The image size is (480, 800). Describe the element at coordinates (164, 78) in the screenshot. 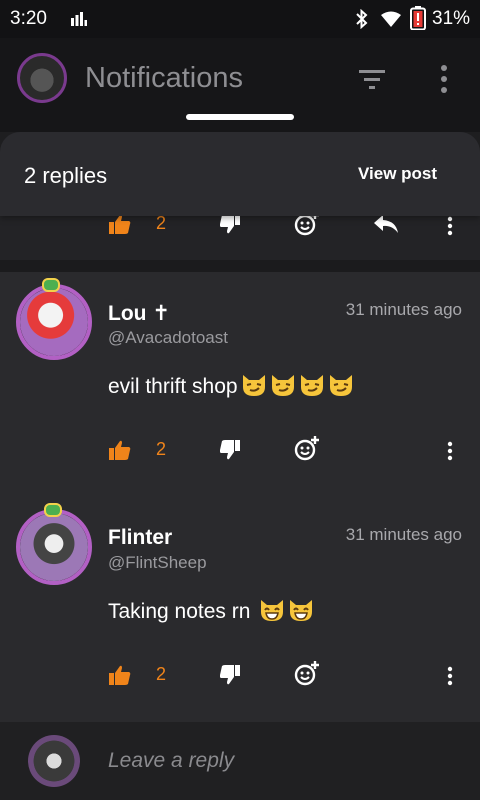

I see `page-title: Notifications` at that location.